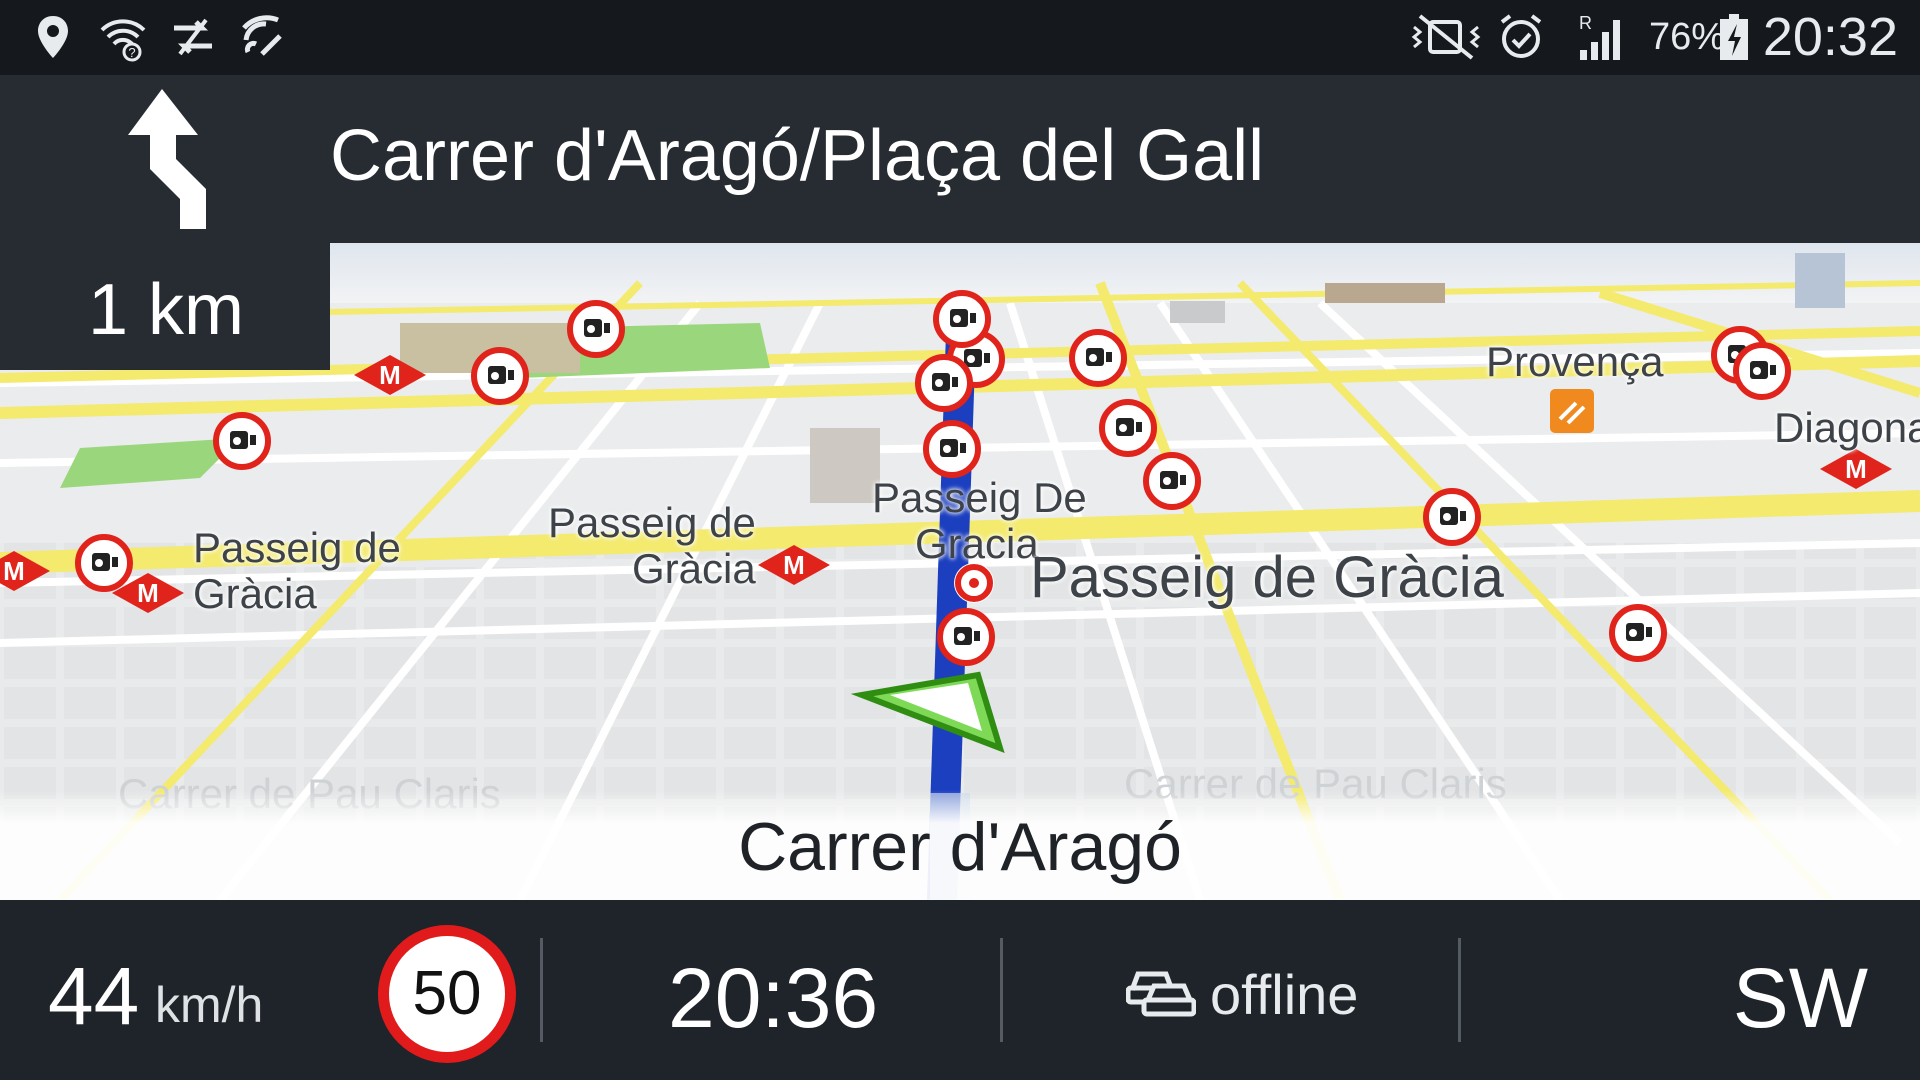  I want to click on next-street-name: Carrer d'Aragó/Plaça del Gall, so click(797, 156).